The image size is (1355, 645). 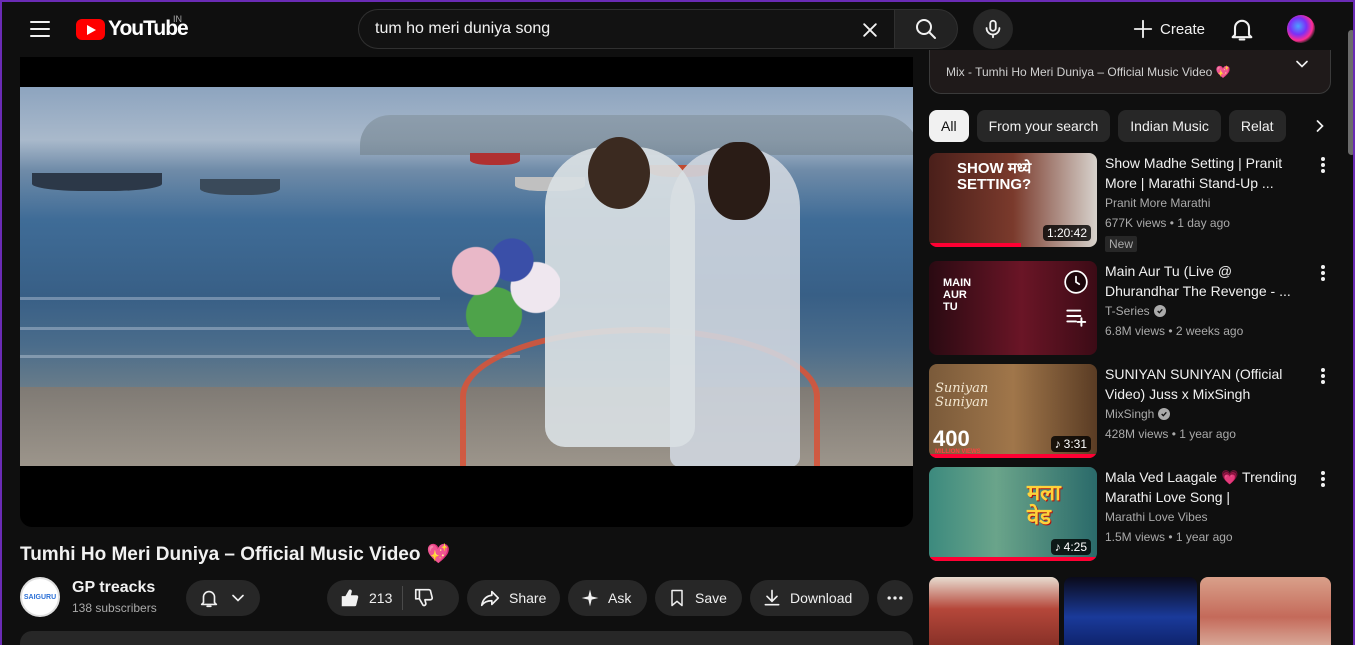 I want to click on share-label: Share, so click(x=528, y=598).